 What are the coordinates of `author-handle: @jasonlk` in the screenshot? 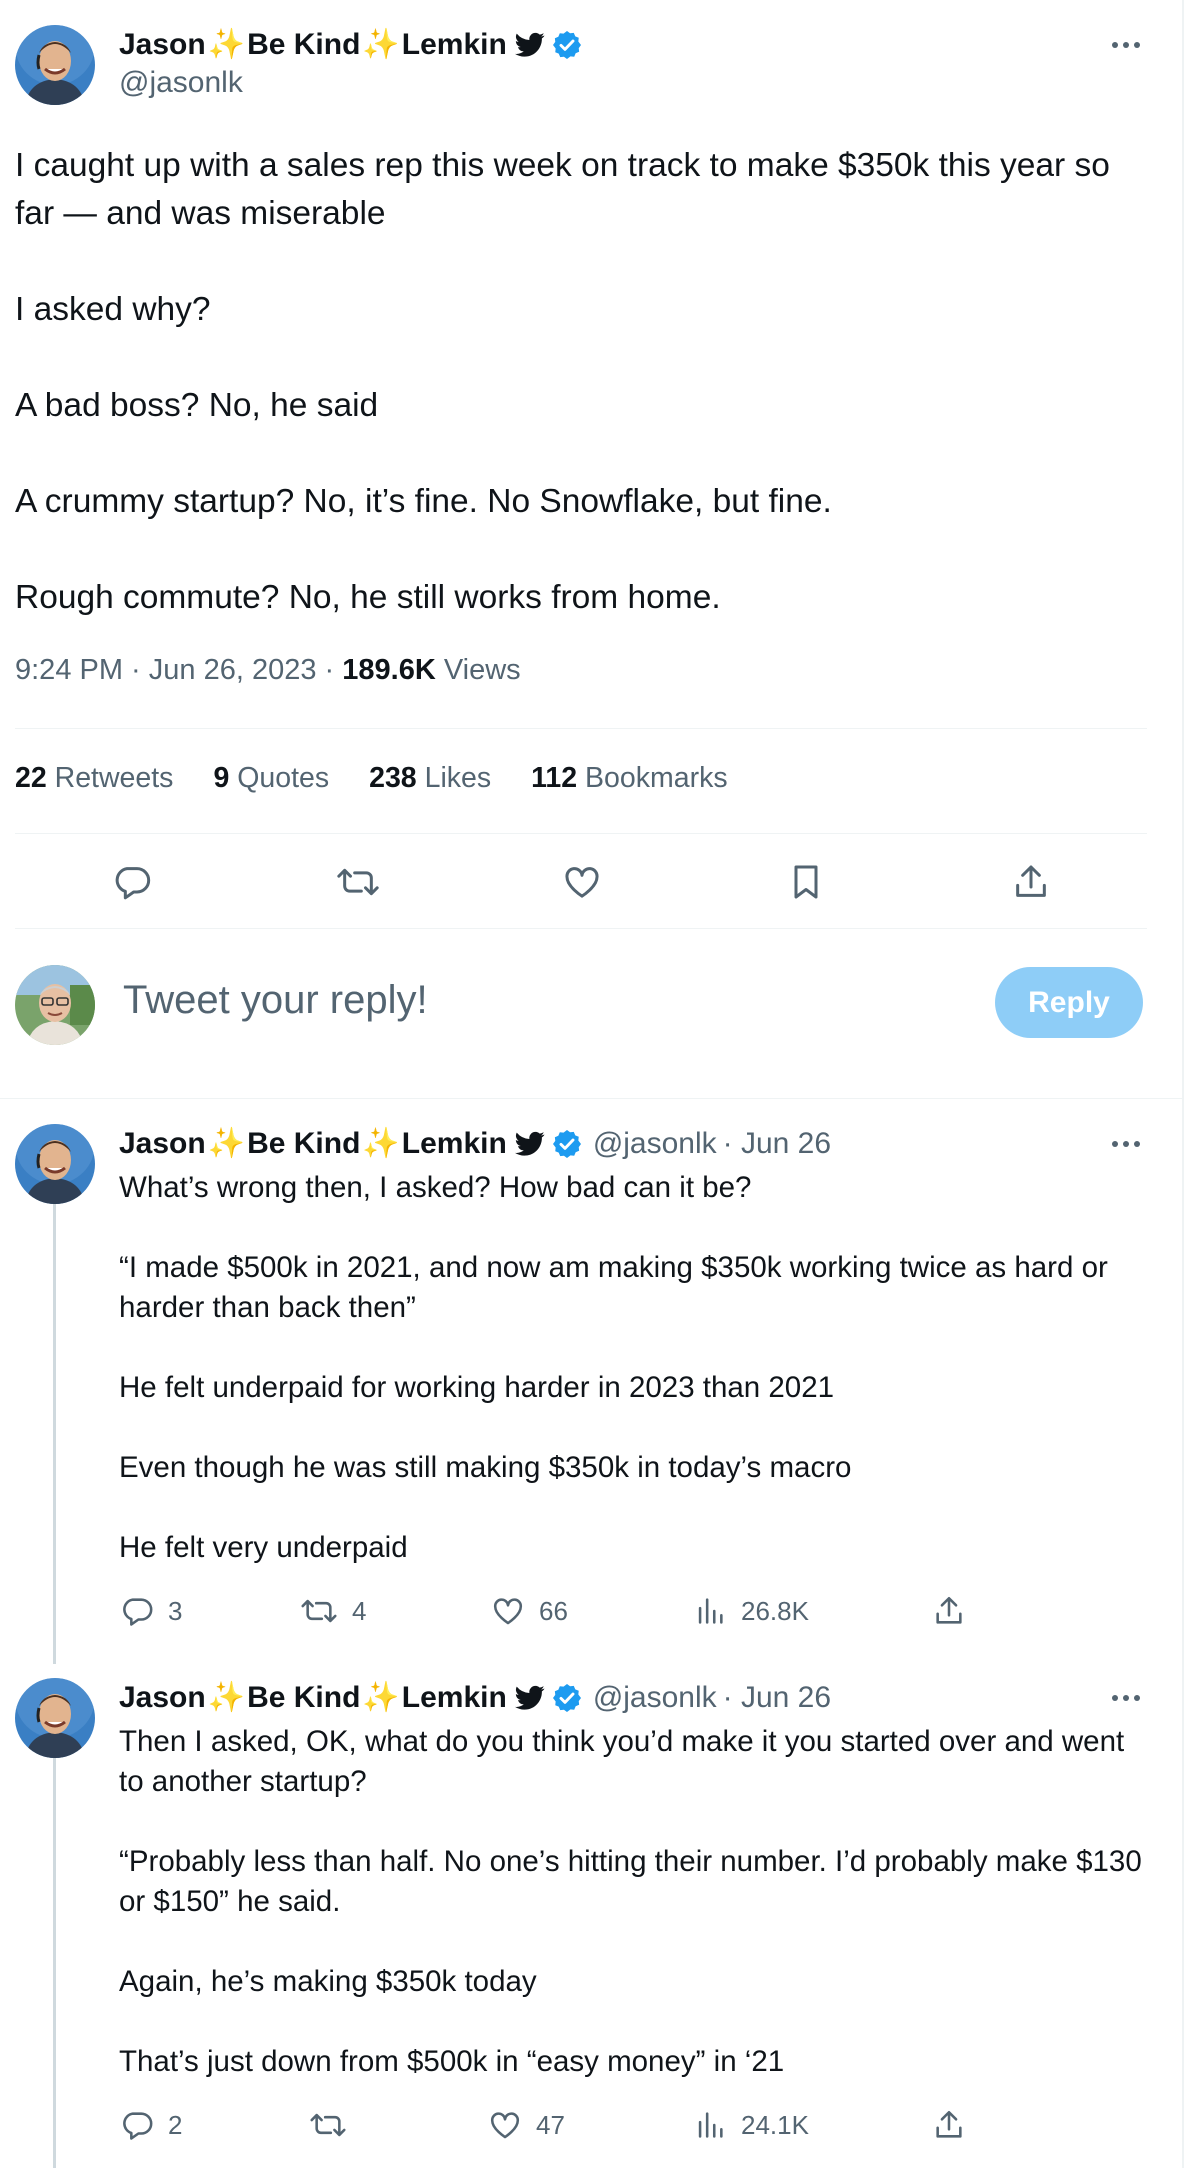 It's located at (181, 83).